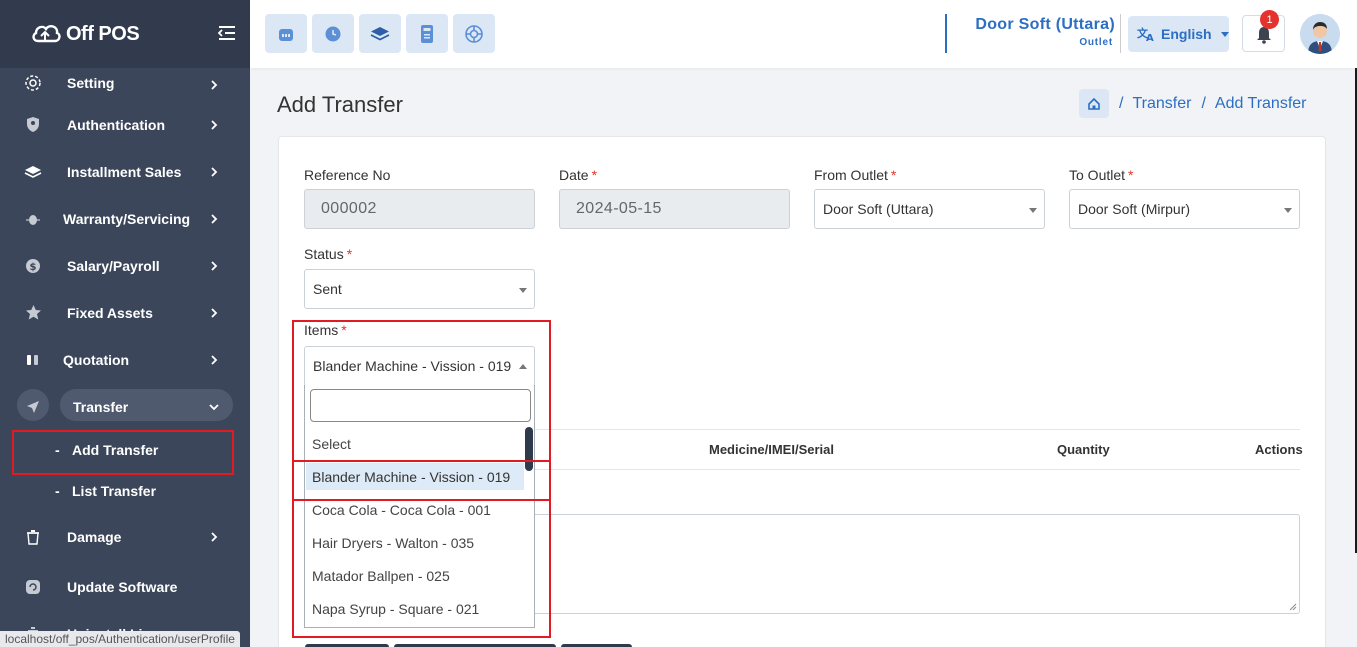 The height and width of the screenshot is (647, 1357). I want to click on shield-icon, so click(33, 125).